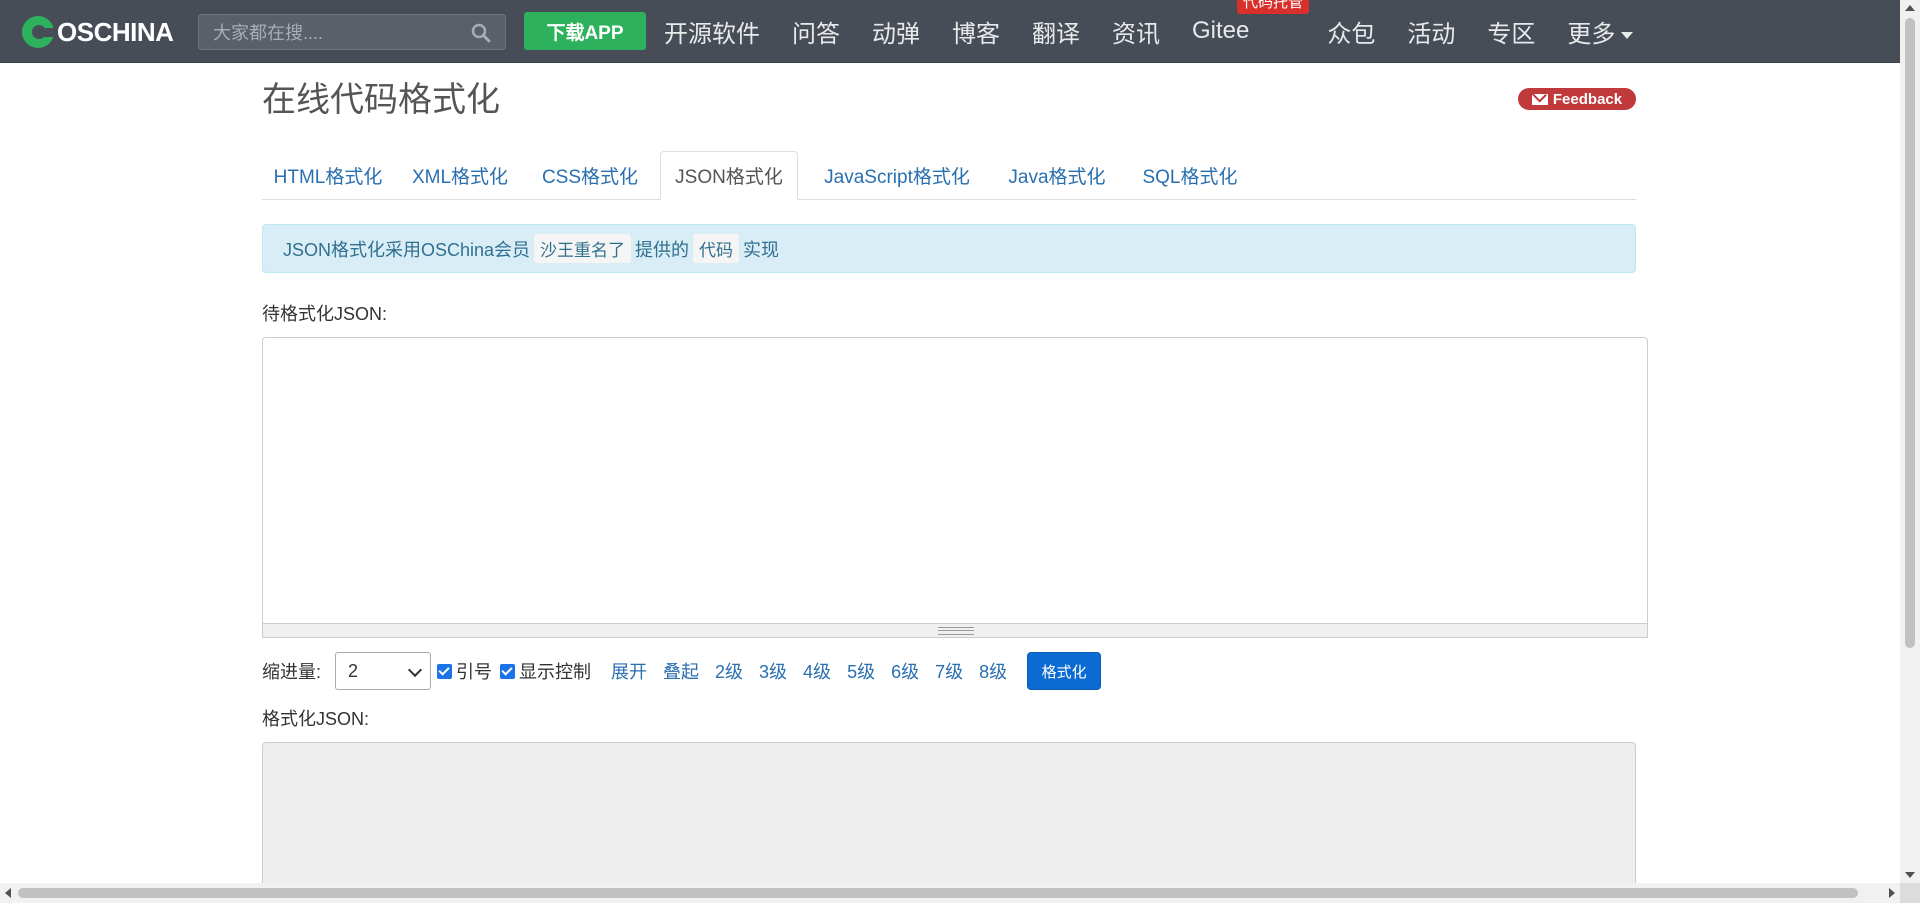  What do you see at coordinates (325, 314) in the screenshot?
I see `input-label: 待格式化JSON:` at bounding box center [325, 314].